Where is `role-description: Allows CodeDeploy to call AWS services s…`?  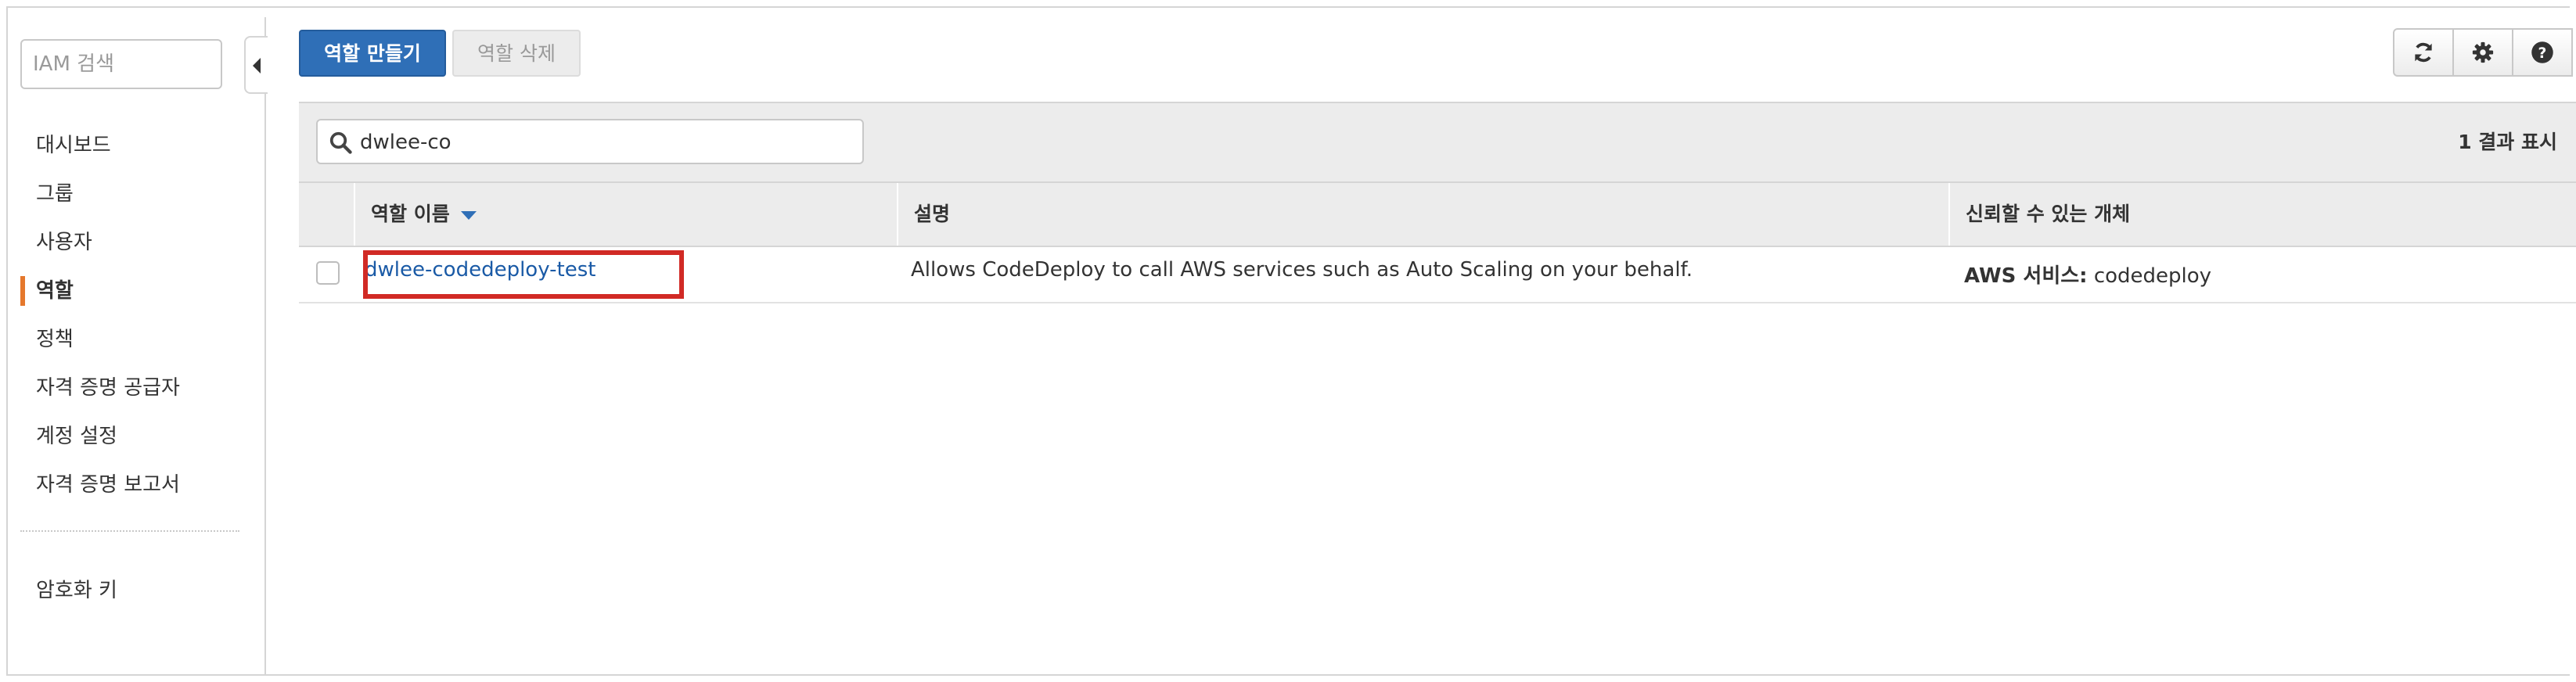 role-description: Allows CodeDeploy to call AWS services s… is located at coordinates (1302, 270).